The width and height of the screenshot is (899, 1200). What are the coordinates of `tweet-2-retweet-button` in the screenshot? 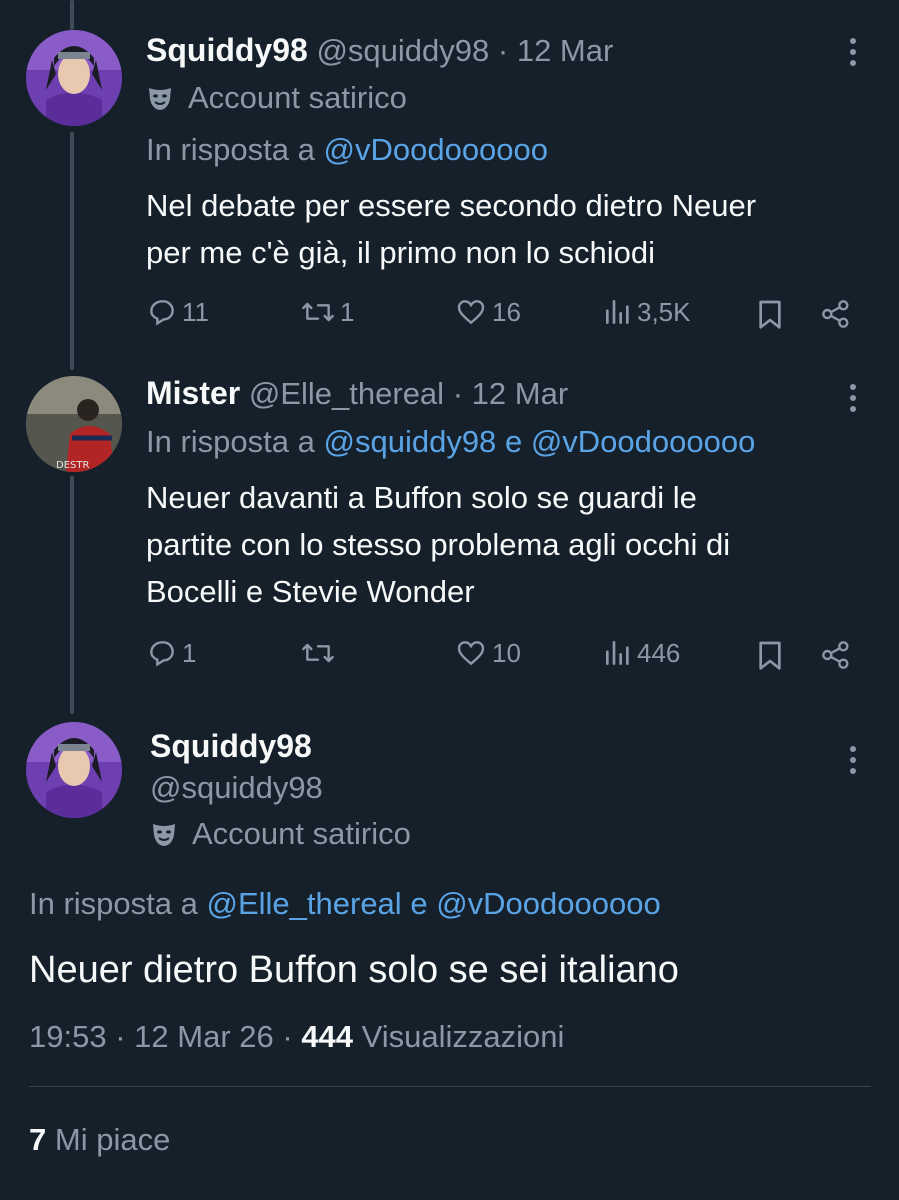 It's located at (320, 653).